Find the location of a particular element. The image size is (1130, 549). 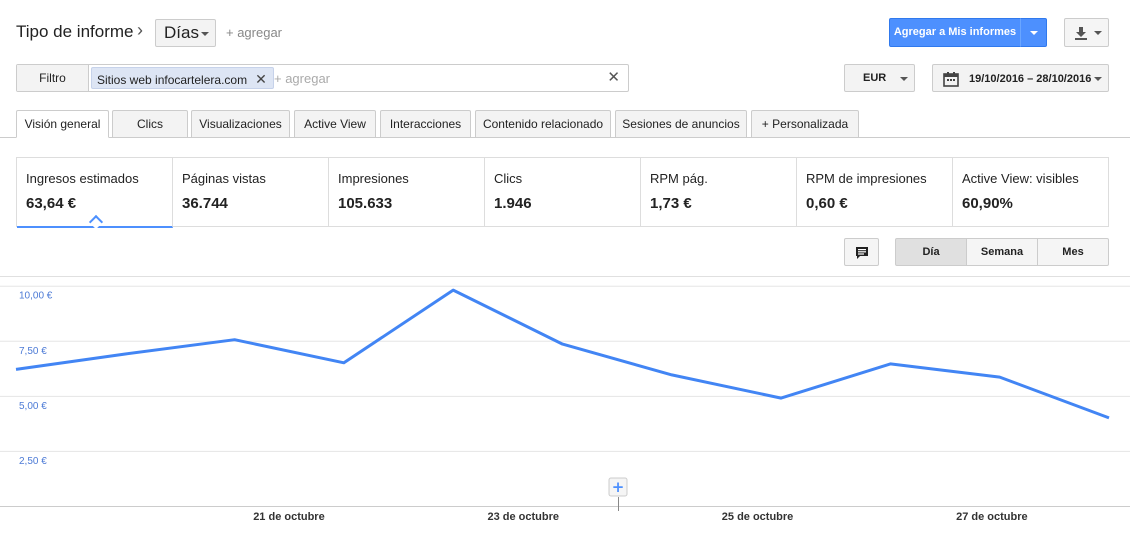

annotations-button is located at coordinates (861, 252).